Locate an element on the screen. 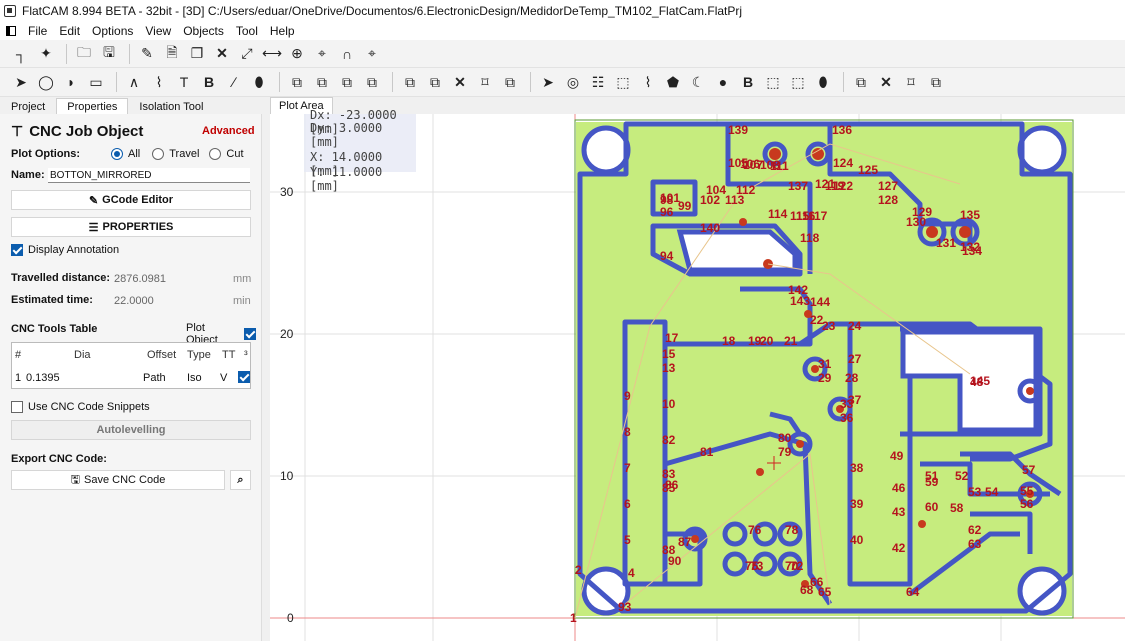  tab-properties: Properties is located at coordinates (92, 106).